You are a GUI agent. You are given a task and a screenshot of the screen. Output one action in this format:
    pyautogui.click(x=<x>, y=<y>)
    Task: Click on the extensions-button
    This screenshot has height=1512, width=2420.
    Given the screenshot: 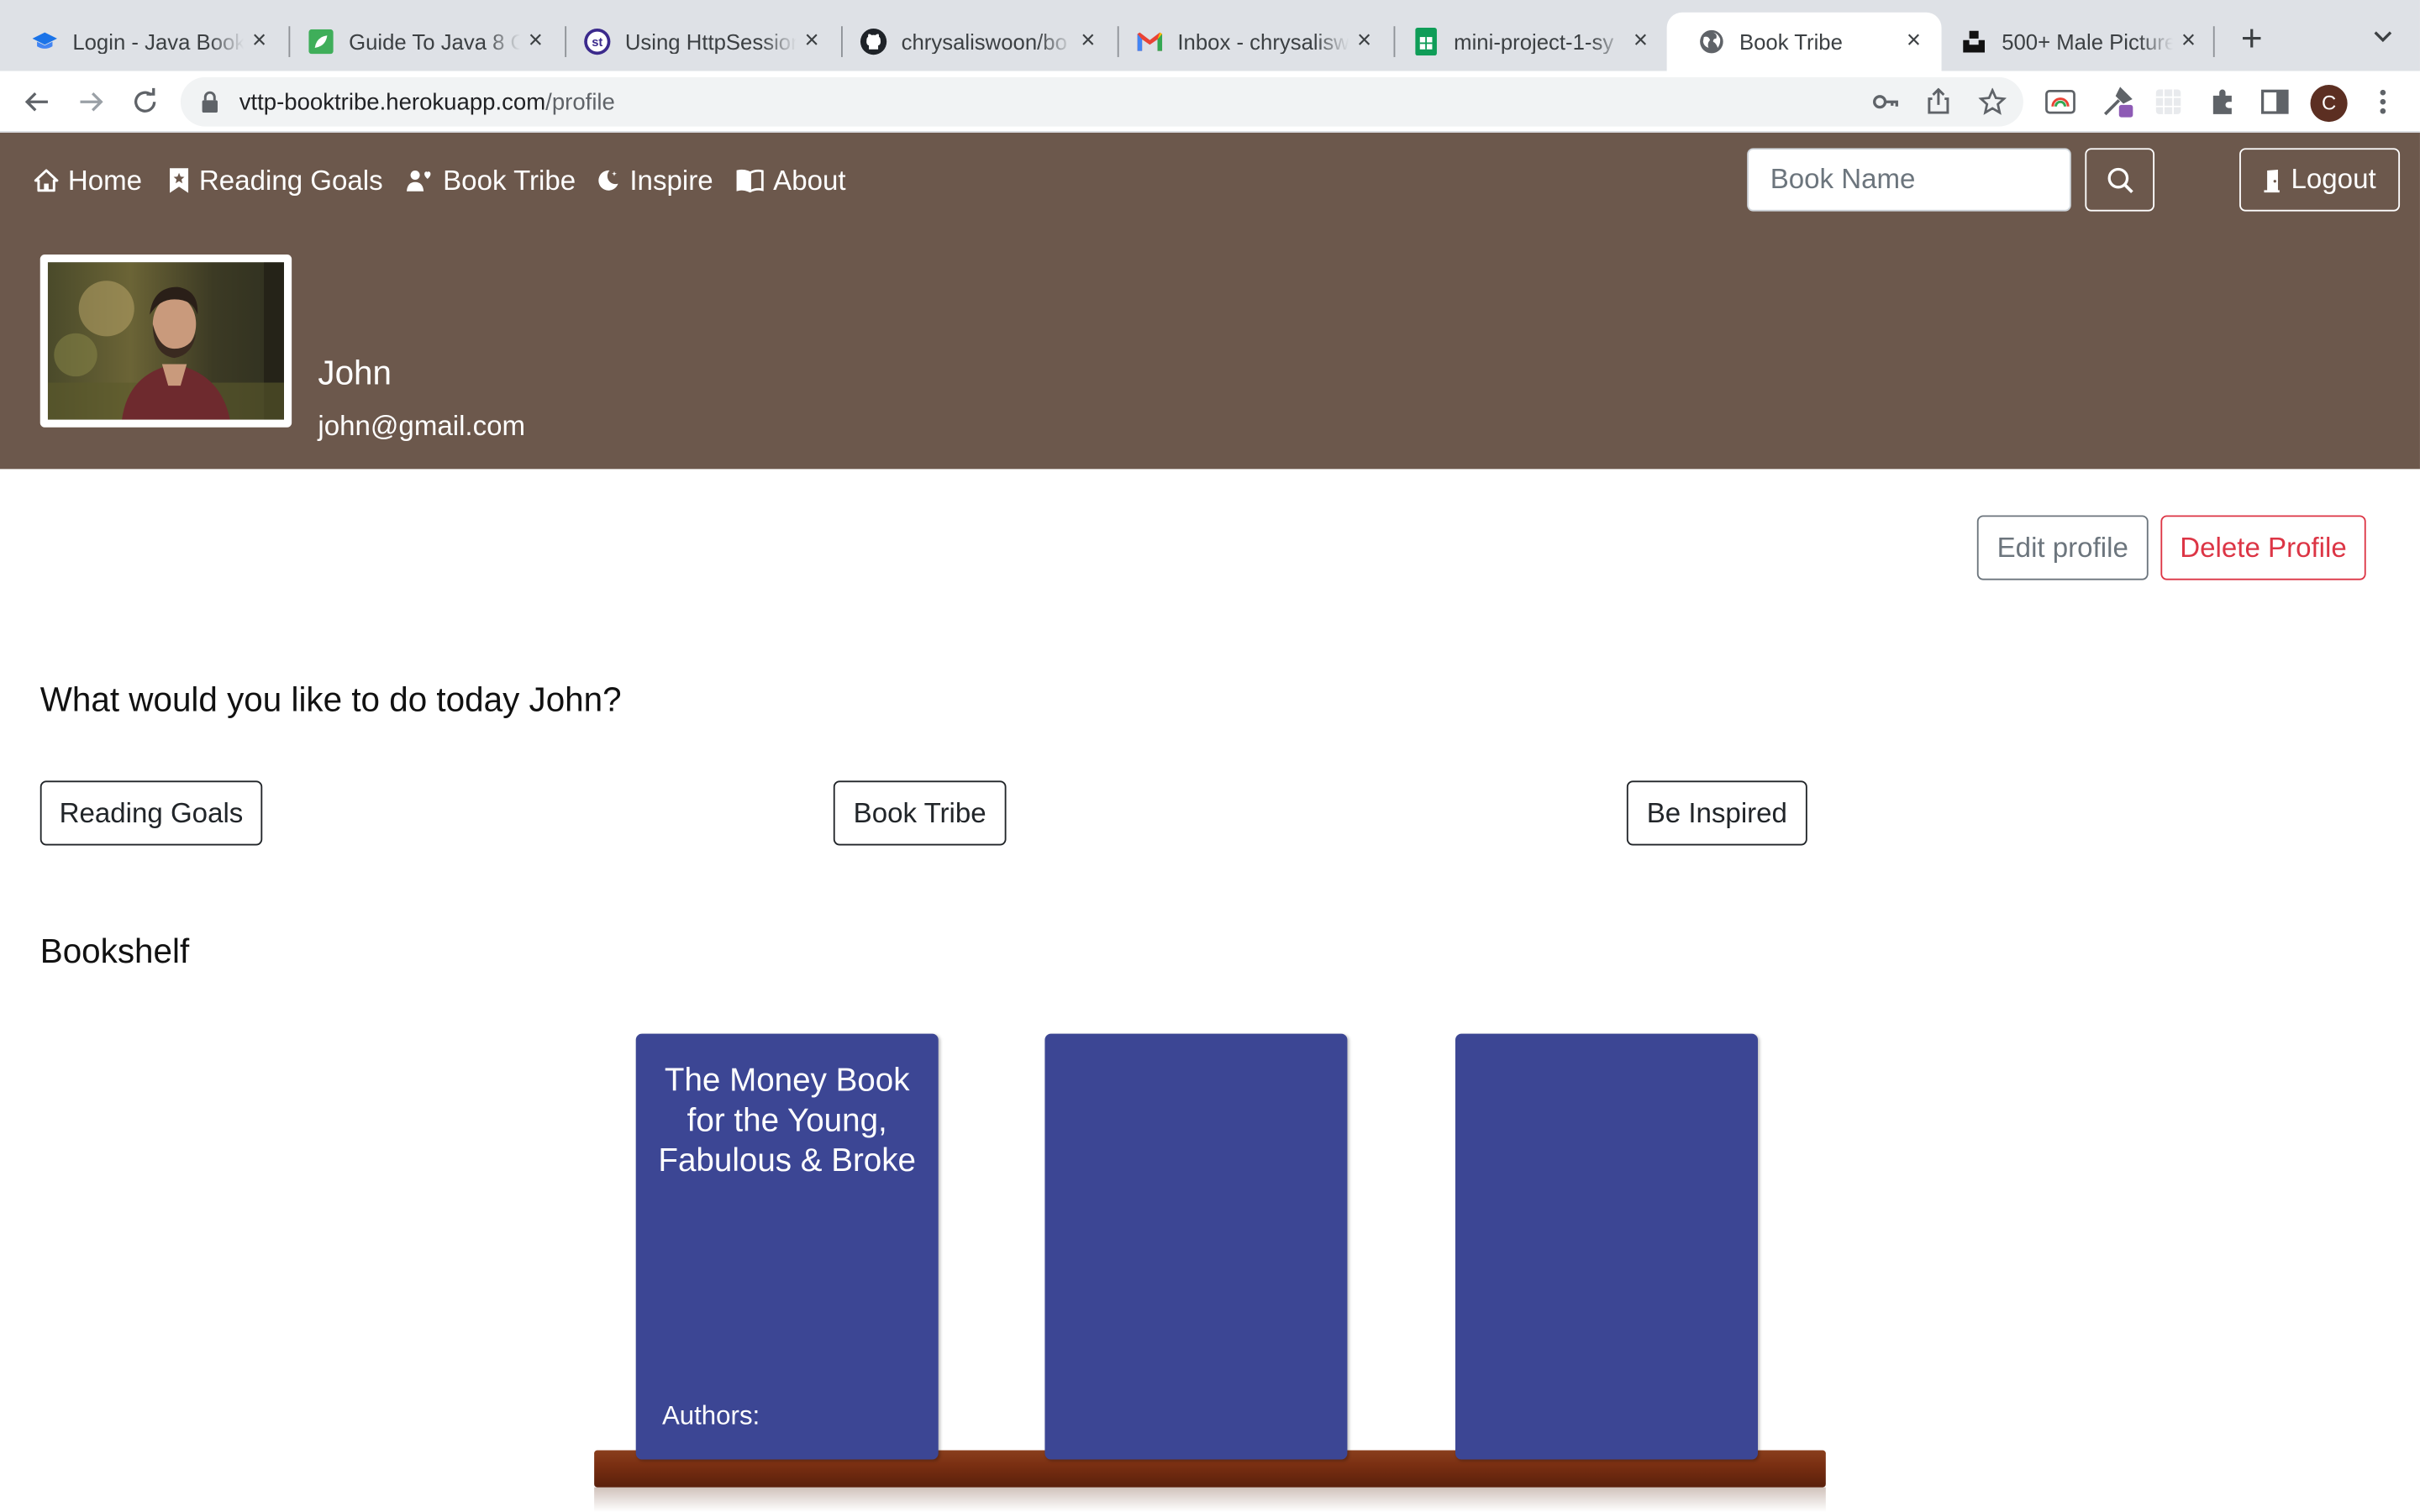 What is the action you would take?
    pyautogui.click(x=2222, y=101)
    